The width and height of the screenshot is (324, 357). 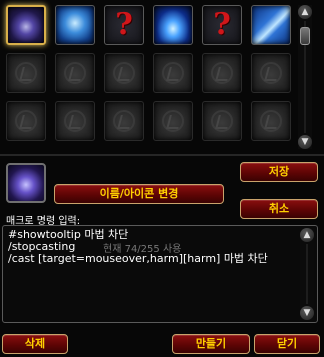 What do you see at coordinates (139, 194) in the screenshot?
I see `change-name-icon-button: 이름/아이콘 변경` at bounding box center [139, 194].